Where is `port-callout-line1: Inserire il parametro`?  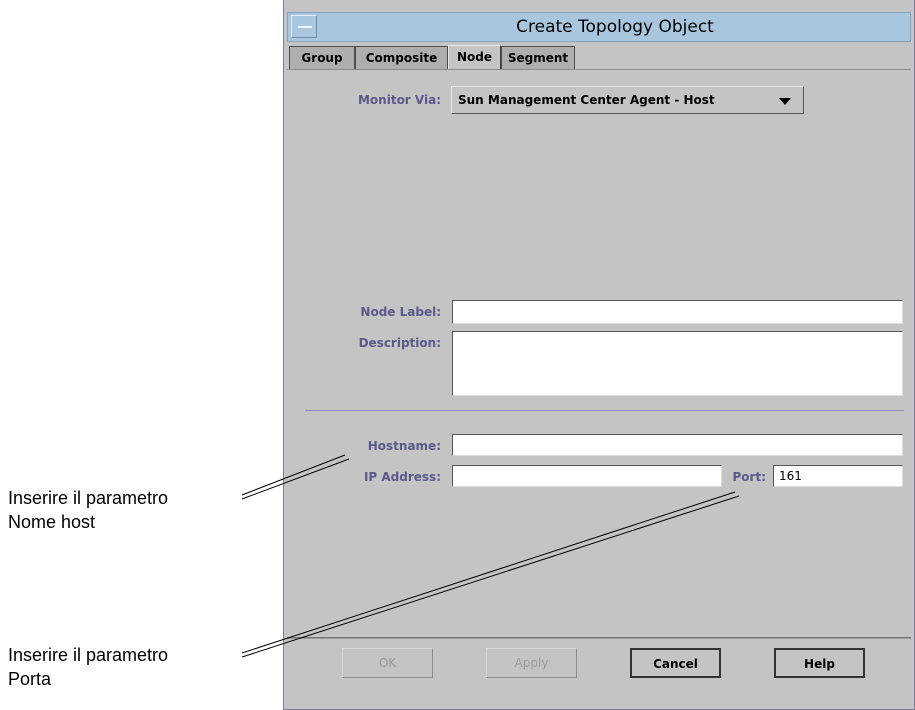
port-callout-line1: Inserire il parametro is located at coordinates (88, 655).